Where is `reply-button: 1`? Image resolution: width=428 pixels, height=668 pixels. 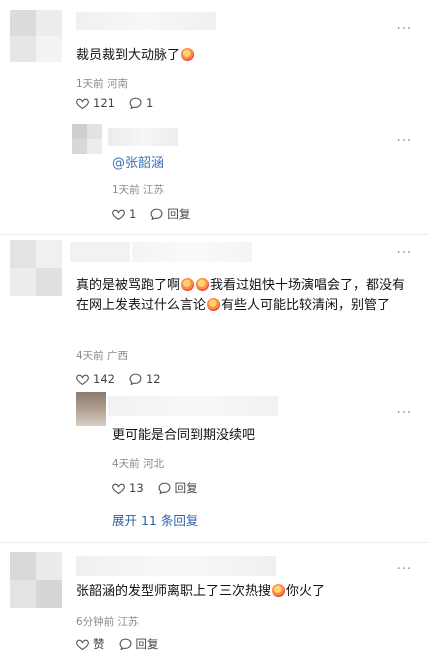
reply-button: 1 is located at coordinates (141, 103).